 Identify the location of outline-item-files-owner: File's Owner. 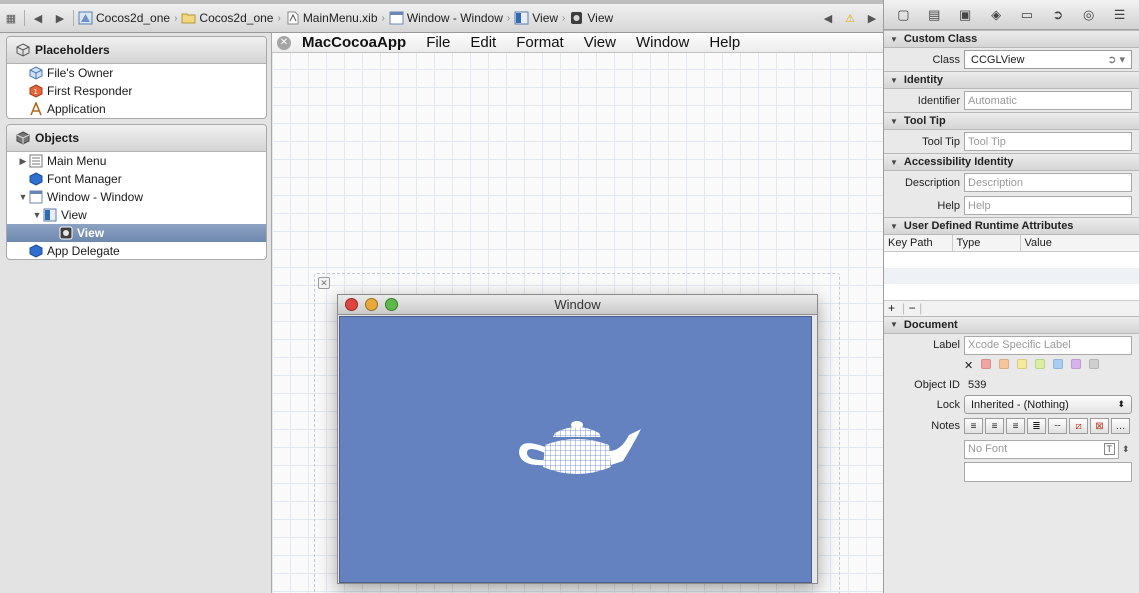
(136, 73).